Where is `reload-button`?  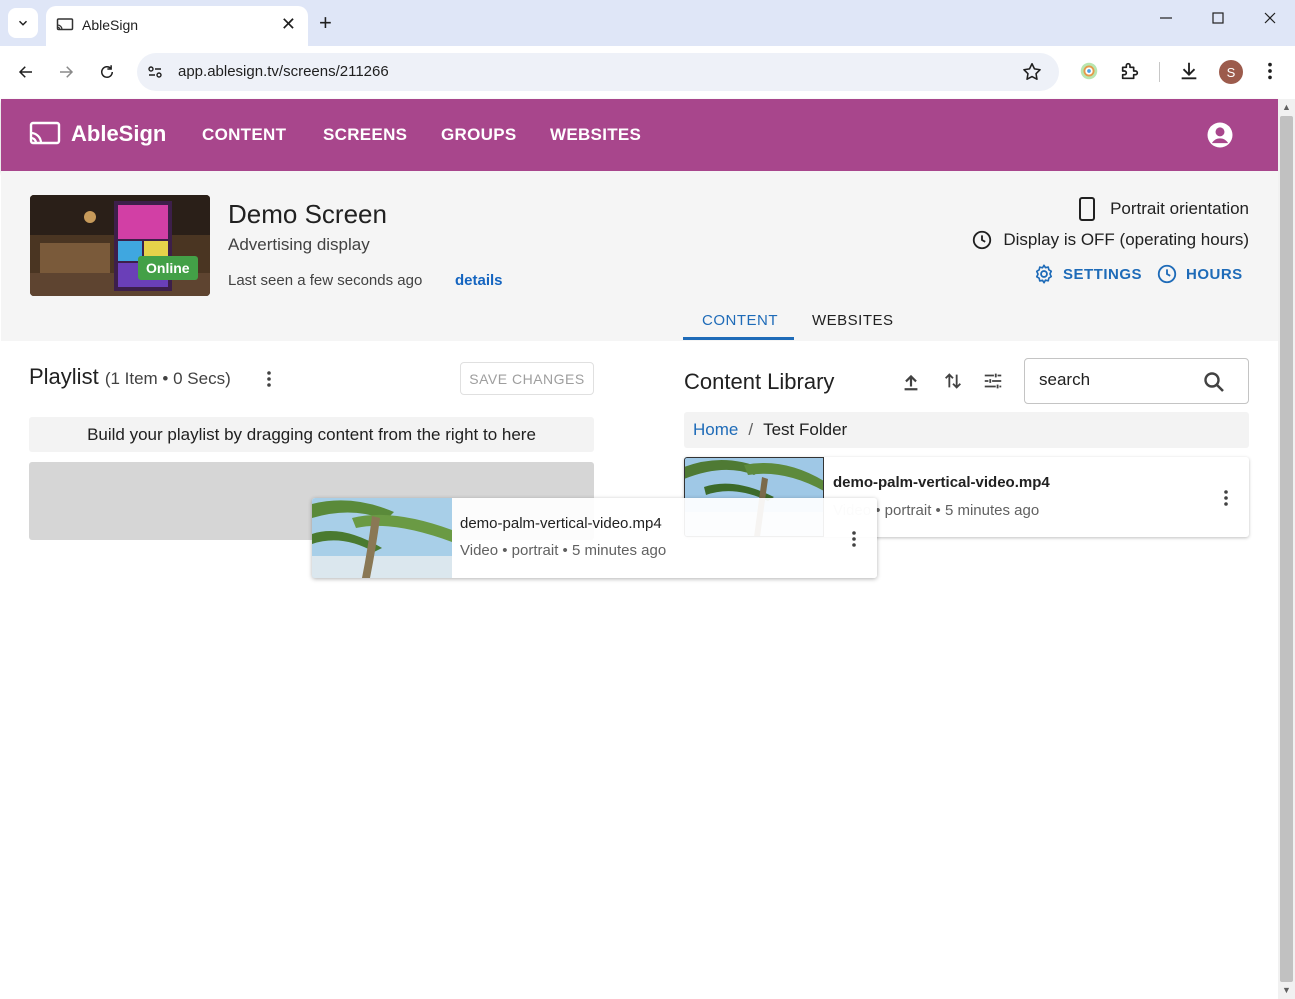 reload-button is located at coordinates (107, 72).